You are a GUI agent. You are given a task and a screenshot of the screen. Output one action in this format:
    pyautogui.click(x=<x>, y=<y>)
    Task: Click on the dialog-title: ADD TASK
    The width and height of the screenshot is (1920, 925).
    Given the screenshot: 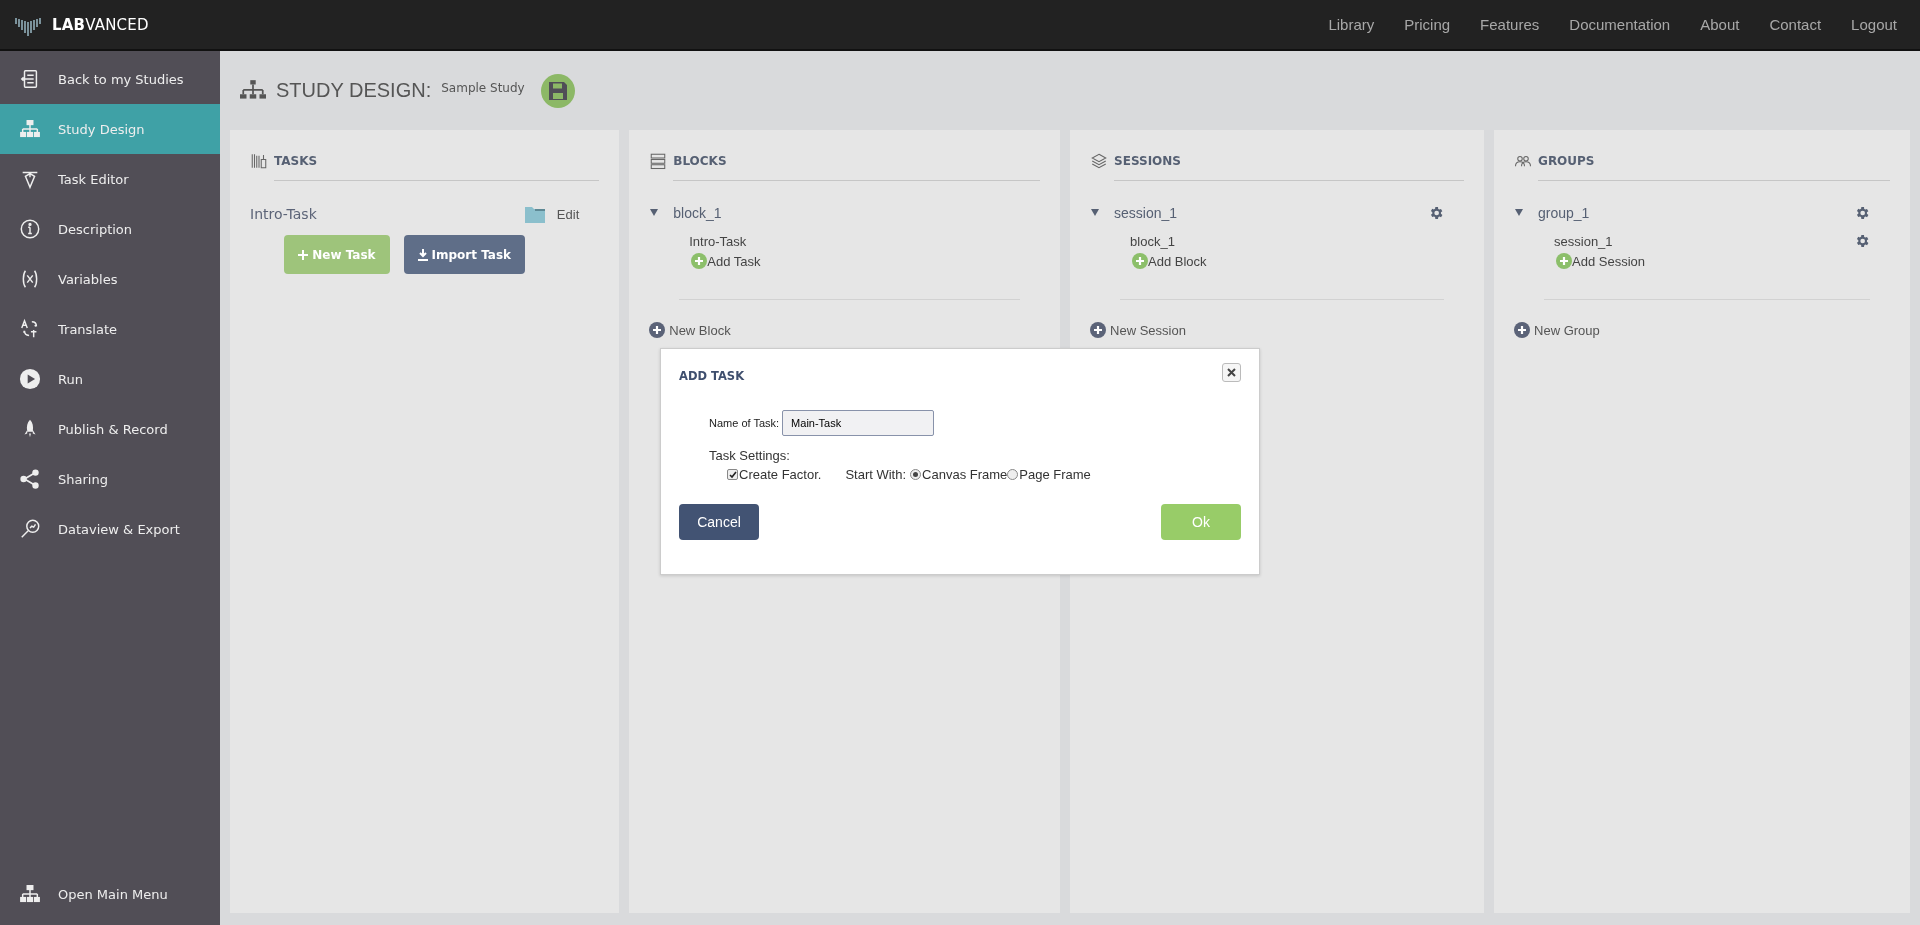 What is the action you would take?
    pyautogui.click(x=712, y=376)
    